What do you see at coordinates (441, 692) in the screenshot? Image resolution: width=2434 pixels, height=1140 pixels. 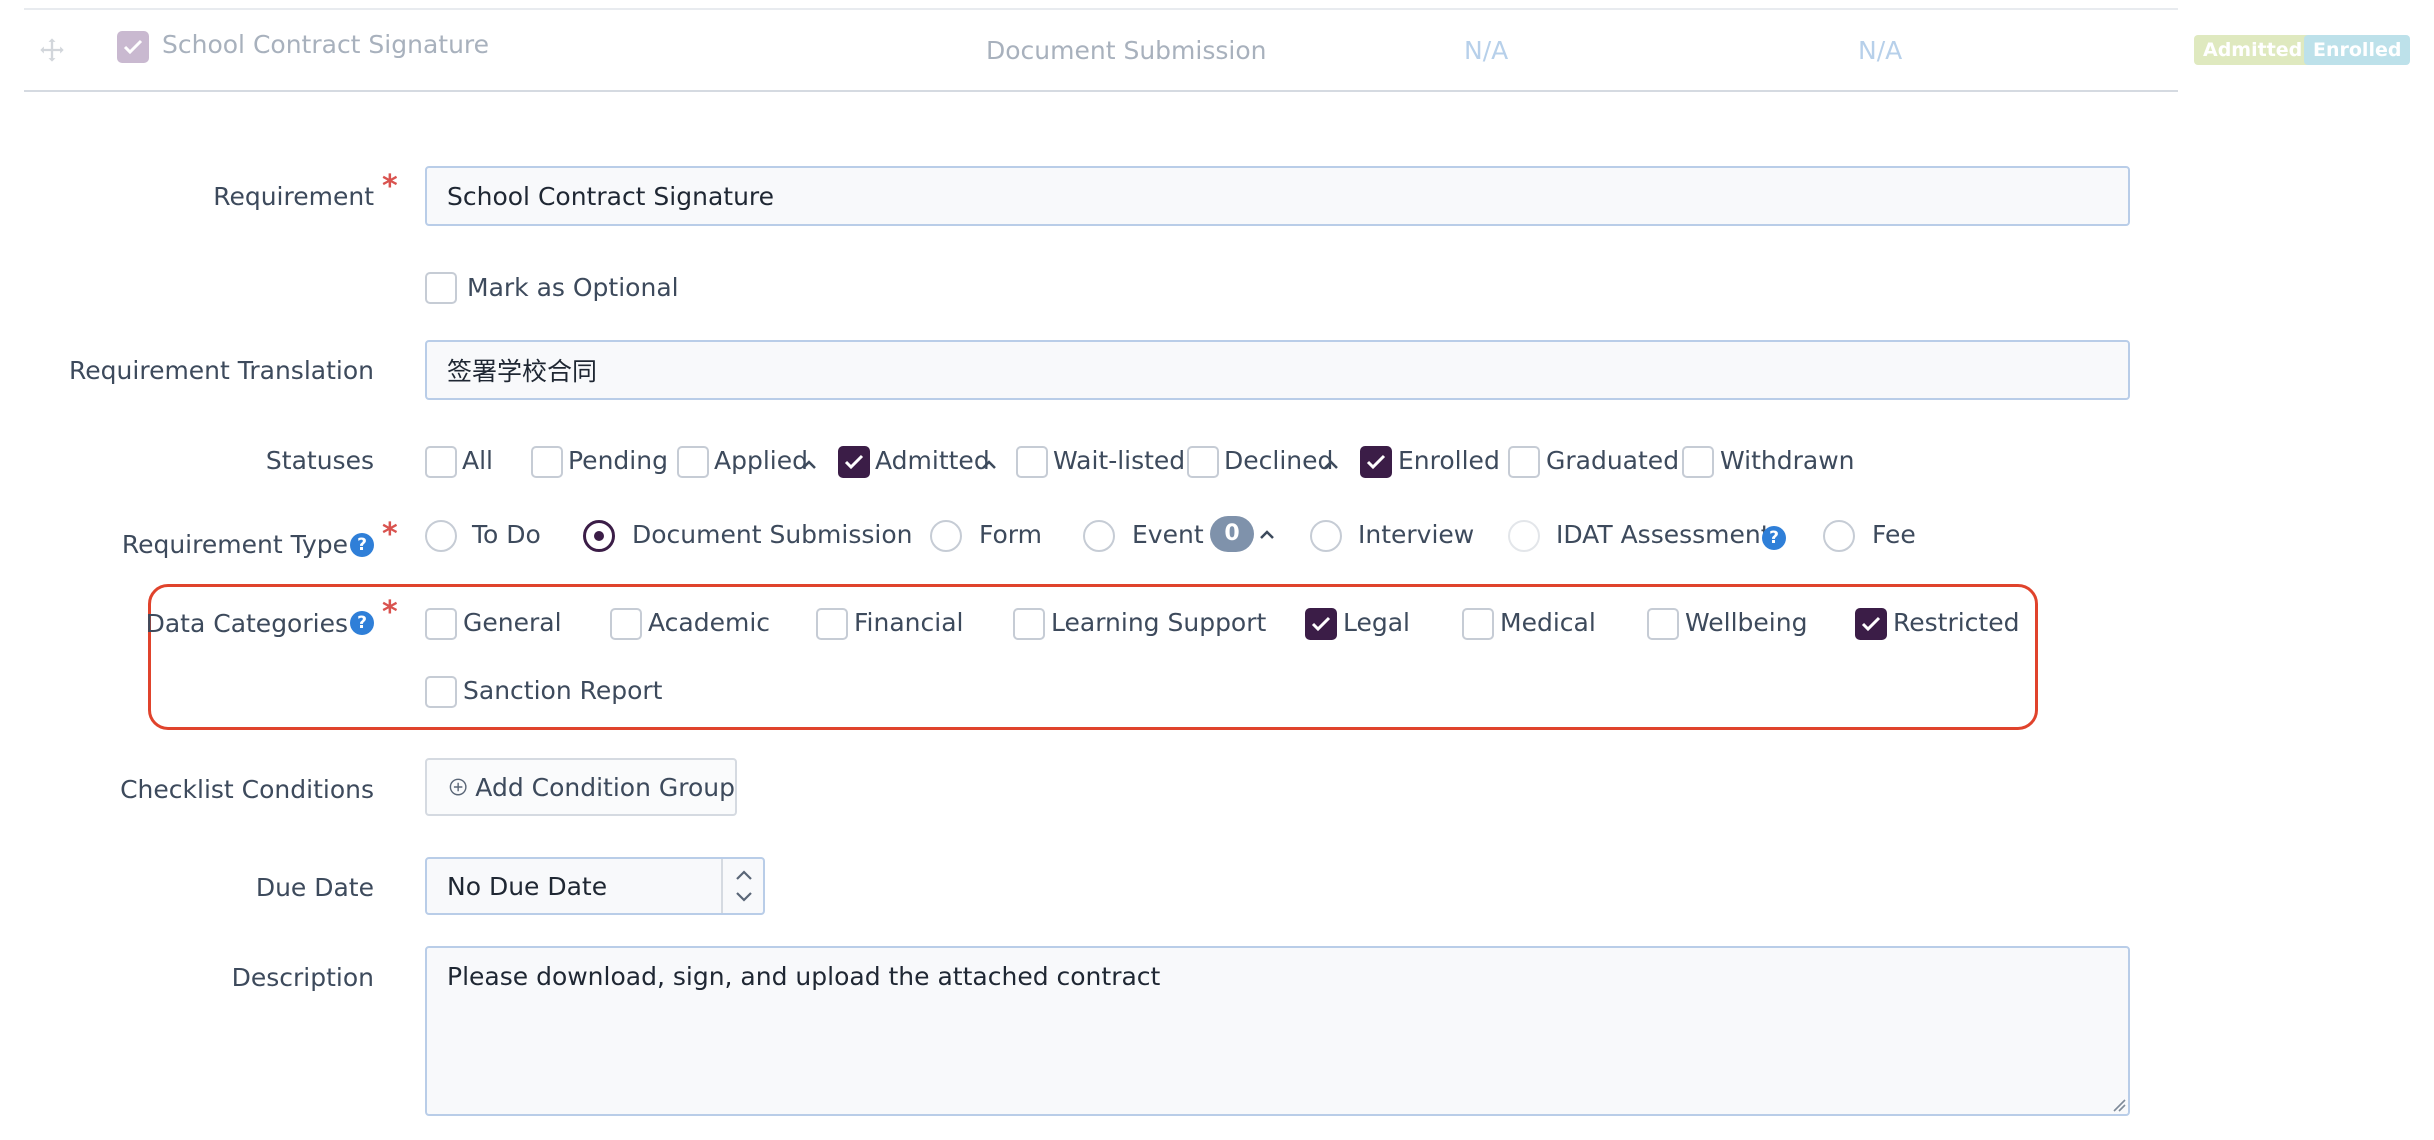 I see `category-checkbox-sanction-report` at bounding box center [441, 692].